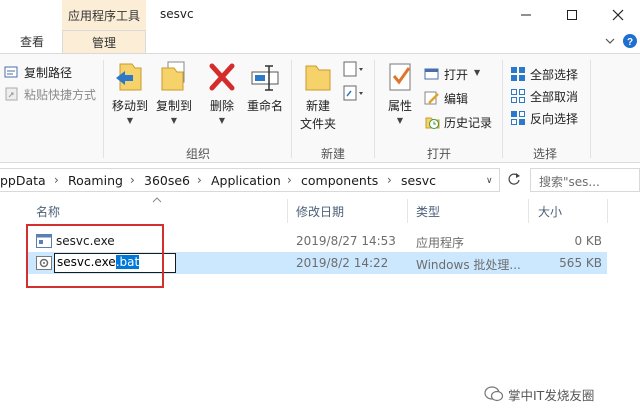  Describe the element at coordinates (246, 180) in the screenshot. I see `breadcrumb-item: Application` at that location.